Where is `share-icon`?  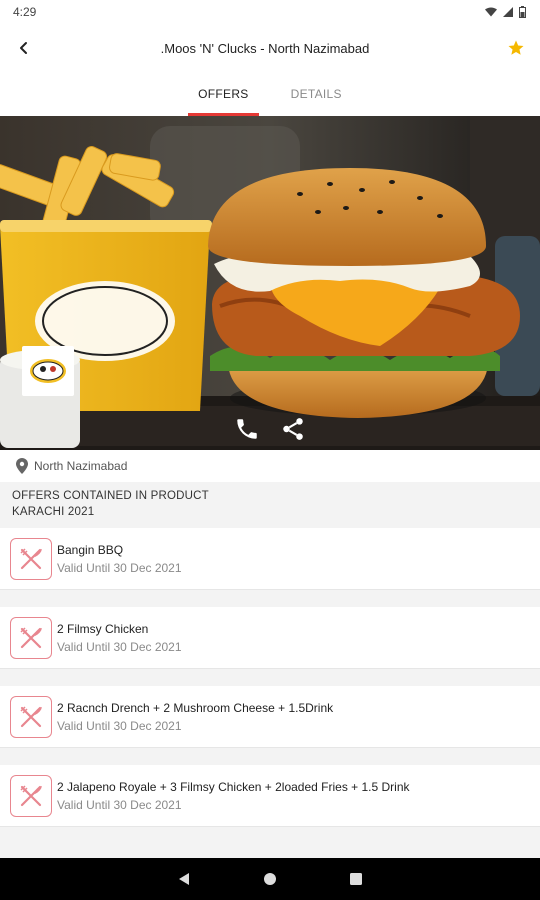
share-icon is located at coordinates (293, 429).